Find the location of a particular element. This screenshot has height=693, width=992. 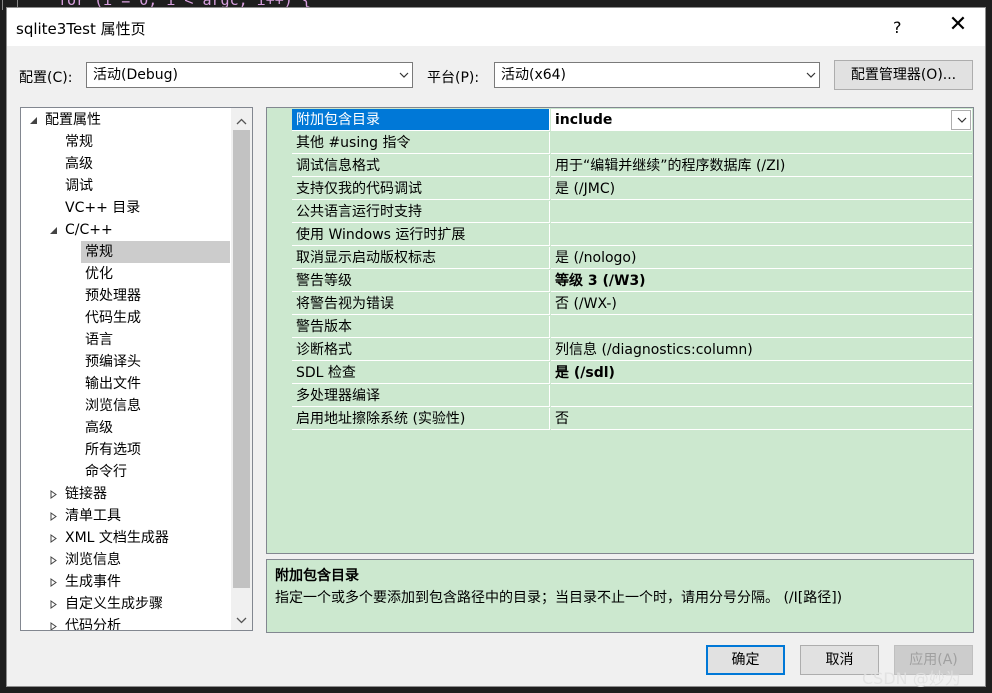

tree-item: 语言 is located at coordinates (125, 340).